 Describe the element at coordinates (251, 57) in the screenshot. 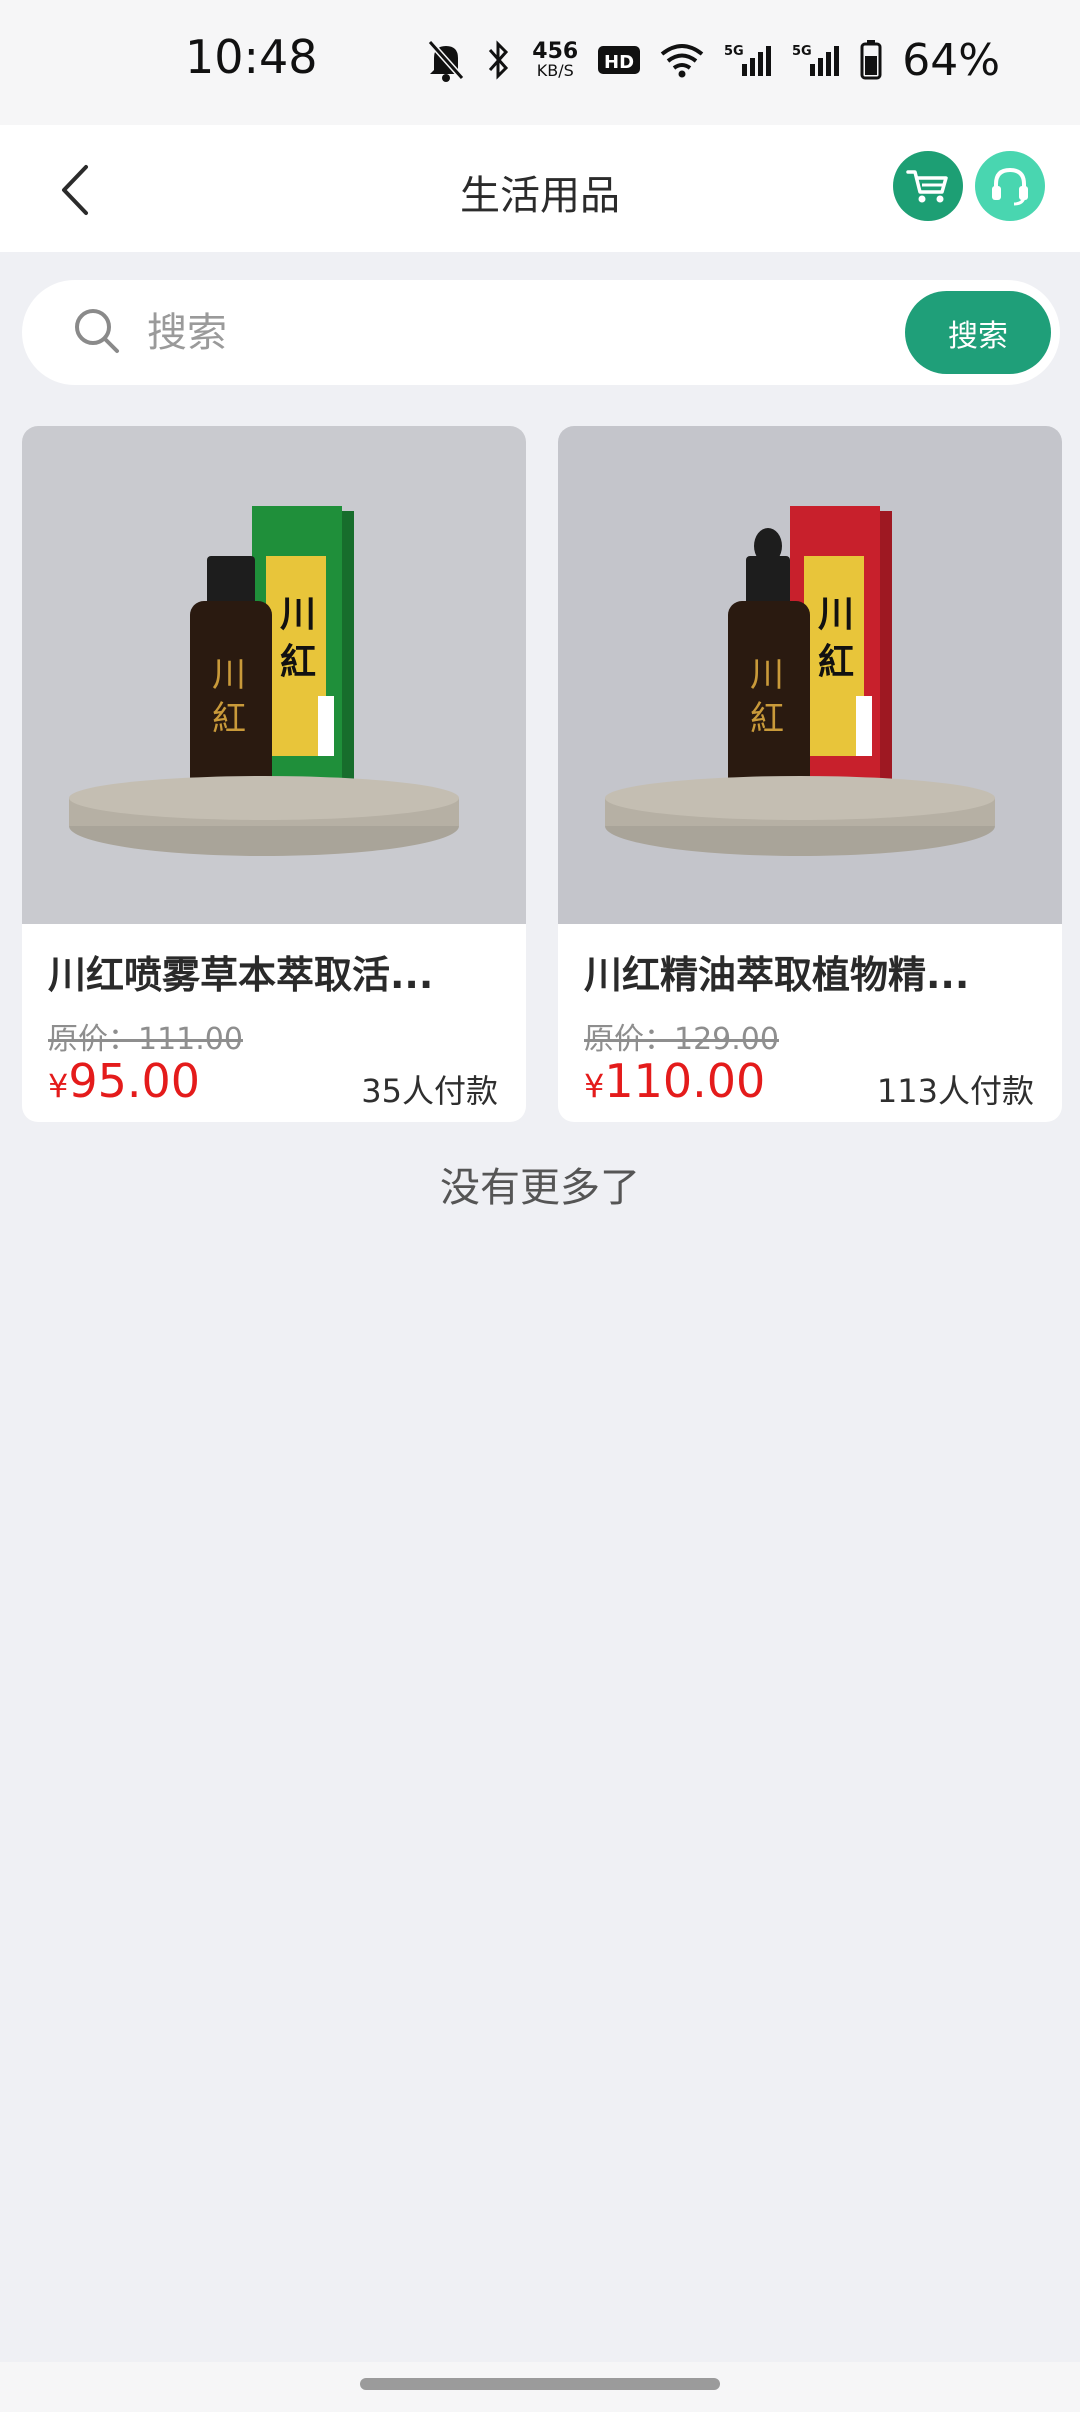

I see `status-time: 10:48` at that location.